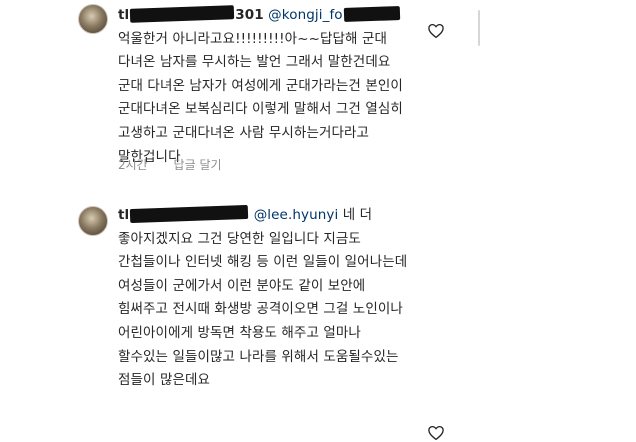 The image size is (636, 442). Describe the element at coordinates (198, 165) in the screenshot. I see `reply-button: 답글 달기` at that location.